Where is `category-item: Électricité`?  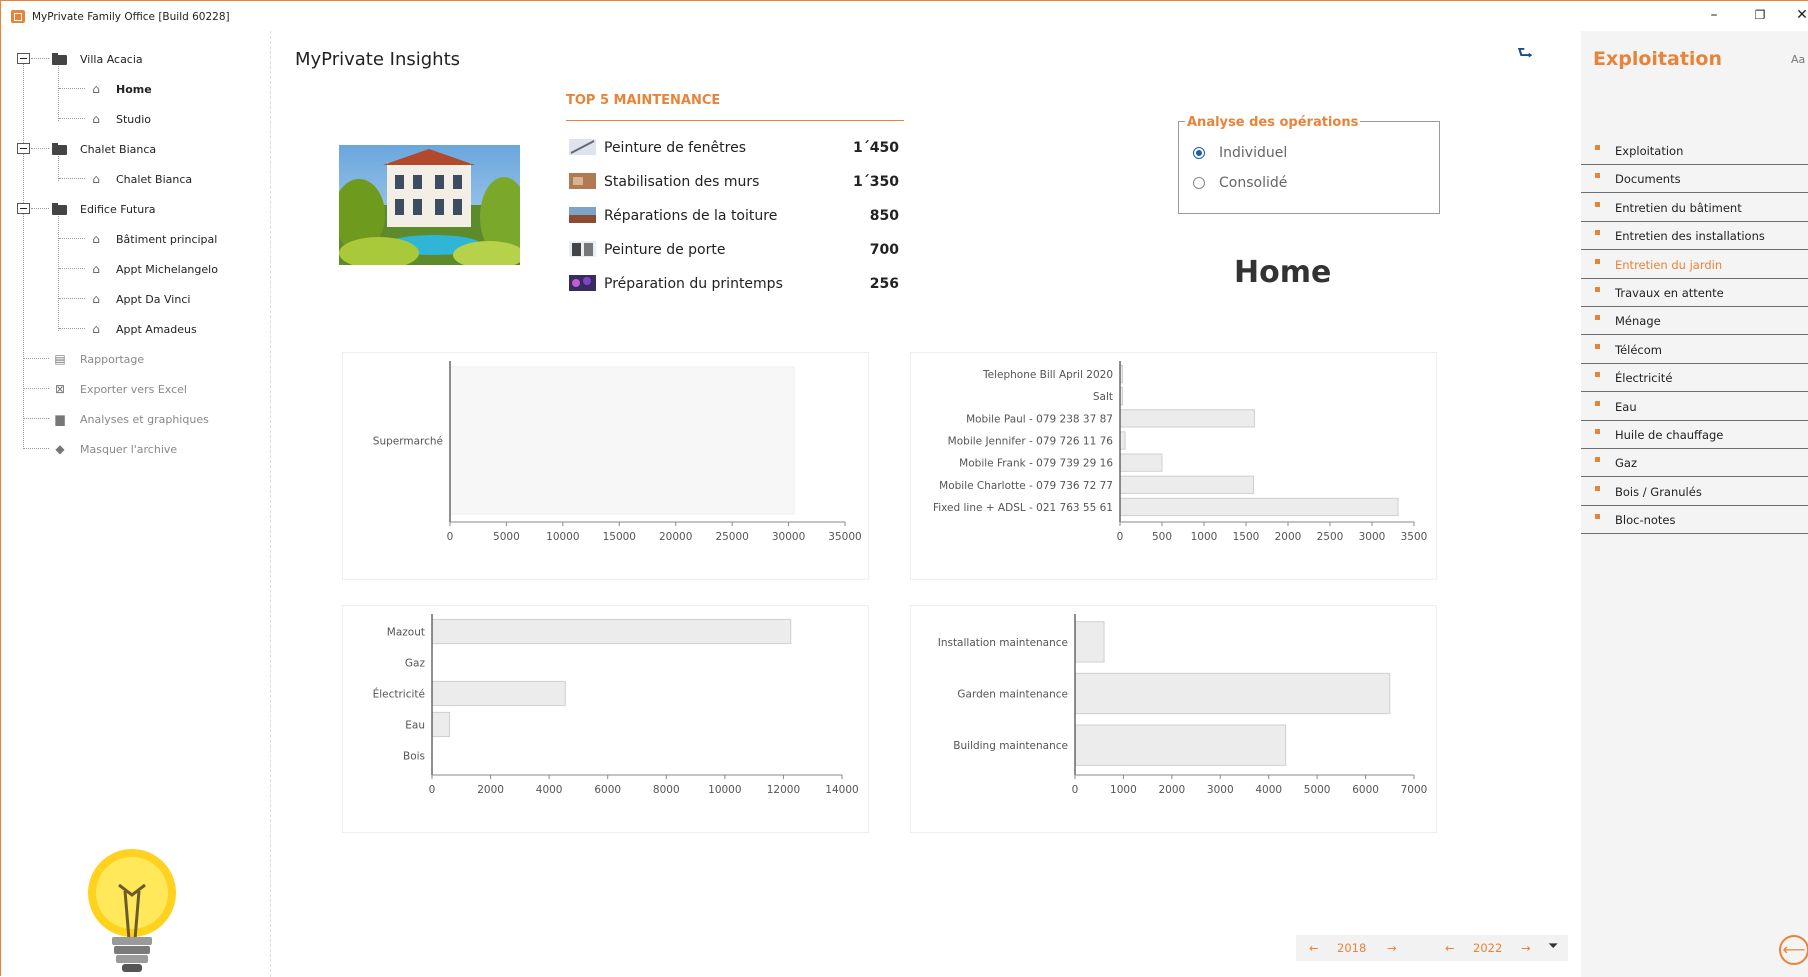 category-item: Électricité is located at coordinates (1694, 378).